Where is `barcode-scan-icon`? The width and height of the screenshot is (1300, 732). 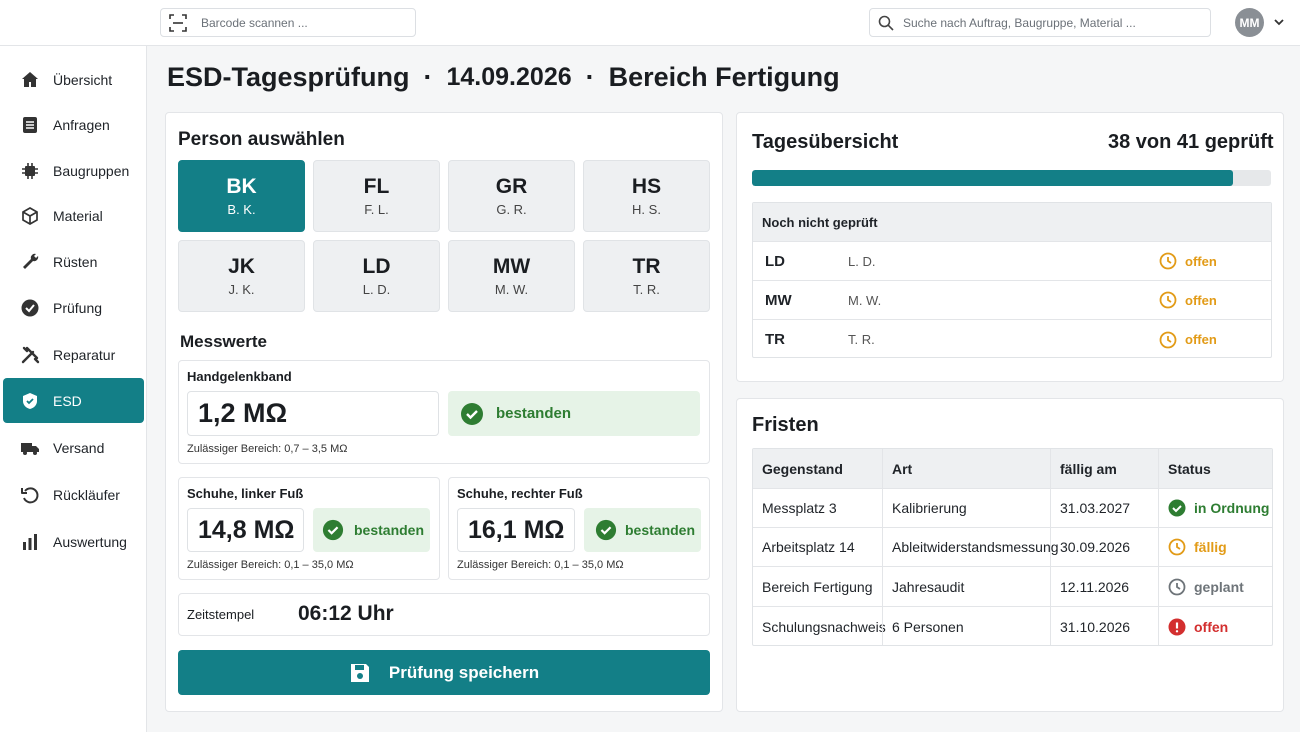 barcode-scan-icon is located at coordinates (178, 22).